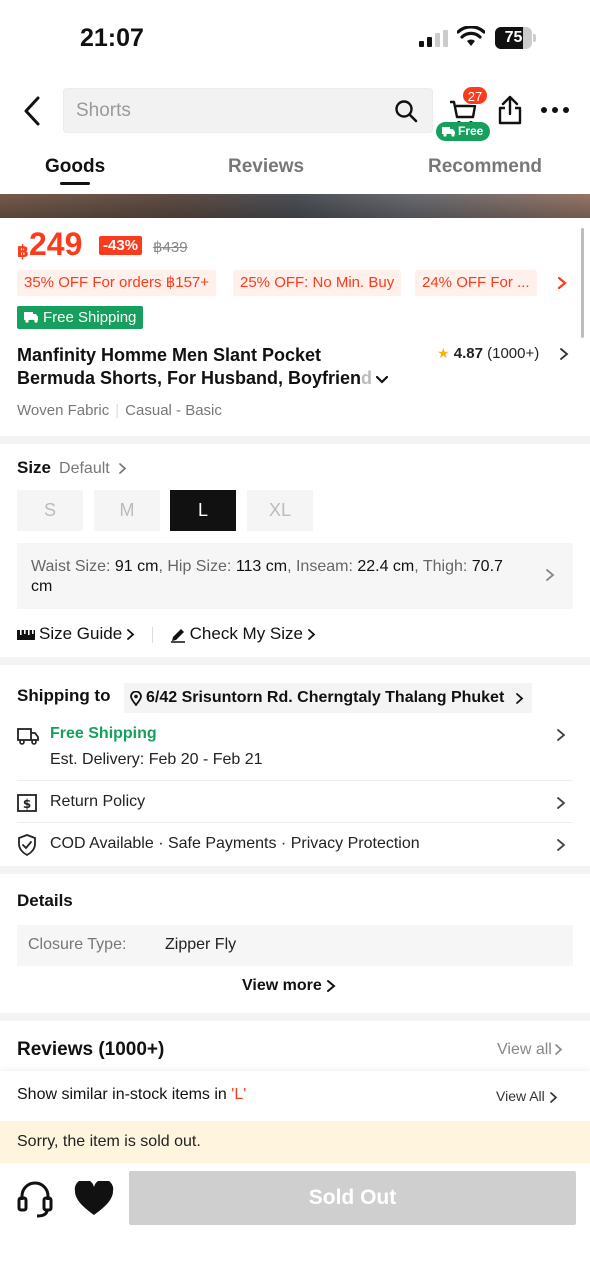  What do you see at coordinates (127, 510) in the screenshot?
I see `size-option-m: M` at bounding box center [127, 510].